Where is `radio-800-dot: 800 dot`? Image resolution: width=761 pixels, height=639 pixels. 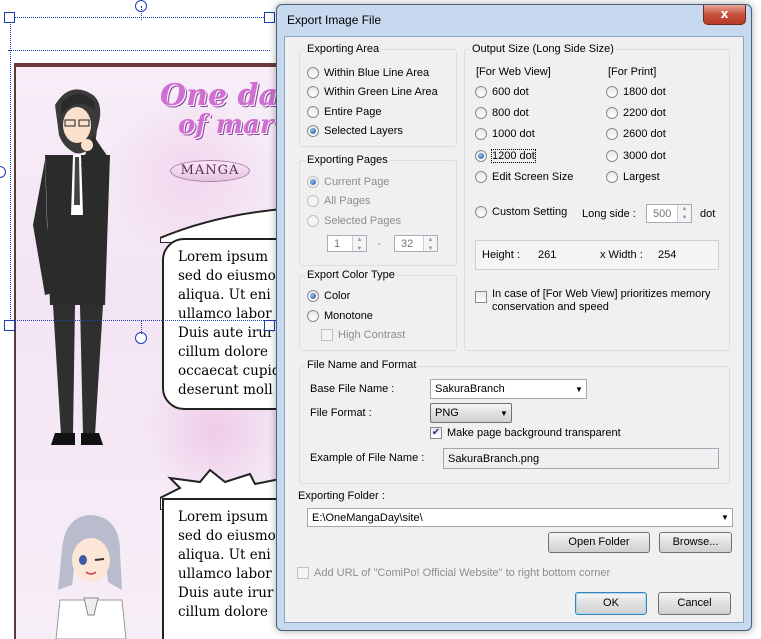
radio-800-dot: 800 dot is located at coordinates (502, 113).